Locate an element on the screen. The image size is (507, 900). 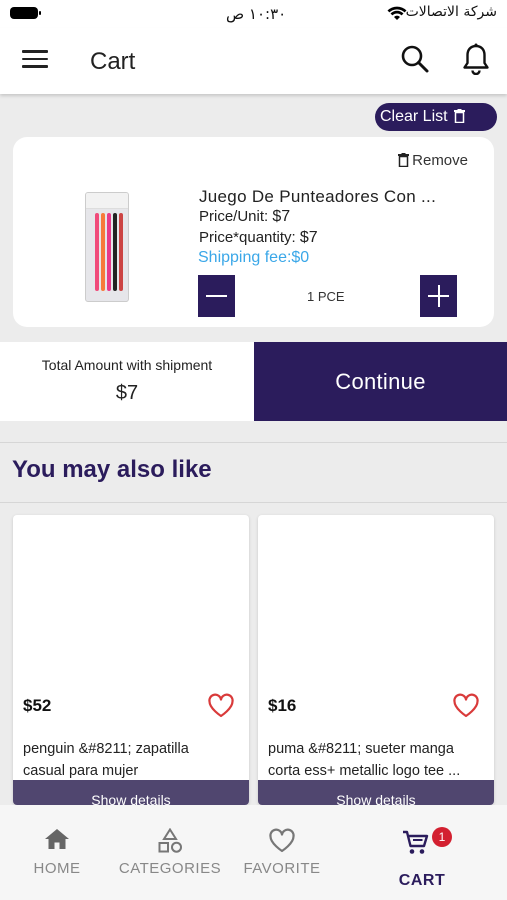
product-price: $52 is located at coordinates (37, 705).